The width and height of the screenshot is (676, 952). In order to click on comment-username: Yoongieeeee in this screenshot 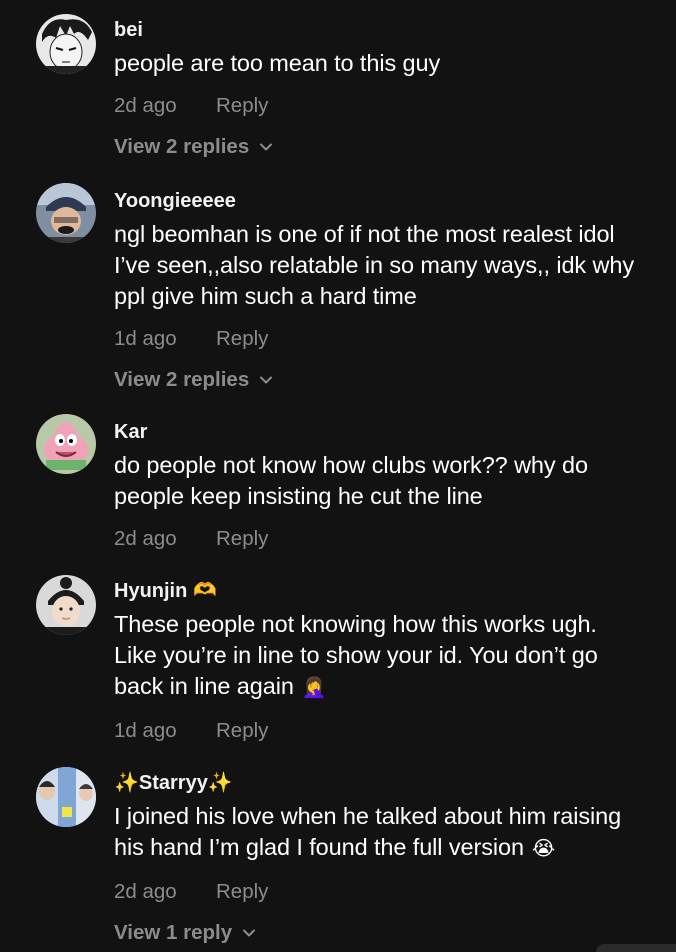, I will do `click(391, 201)`.